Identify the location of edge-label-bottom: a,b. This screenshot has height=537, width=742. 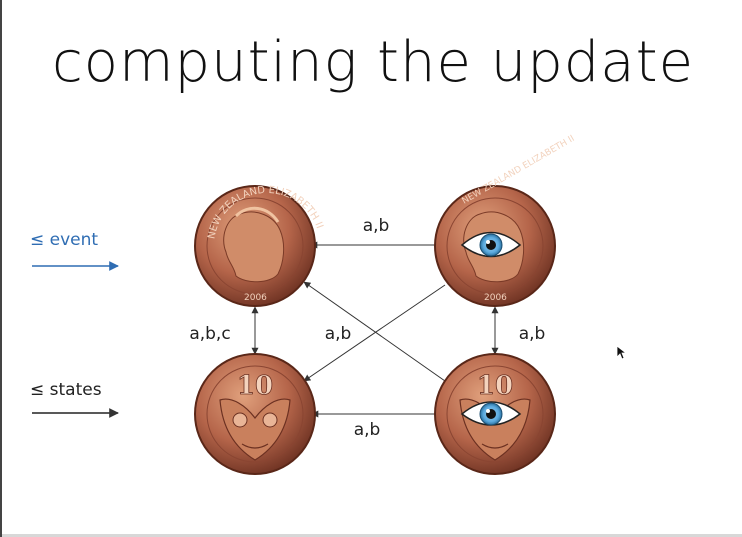
(367, 430).